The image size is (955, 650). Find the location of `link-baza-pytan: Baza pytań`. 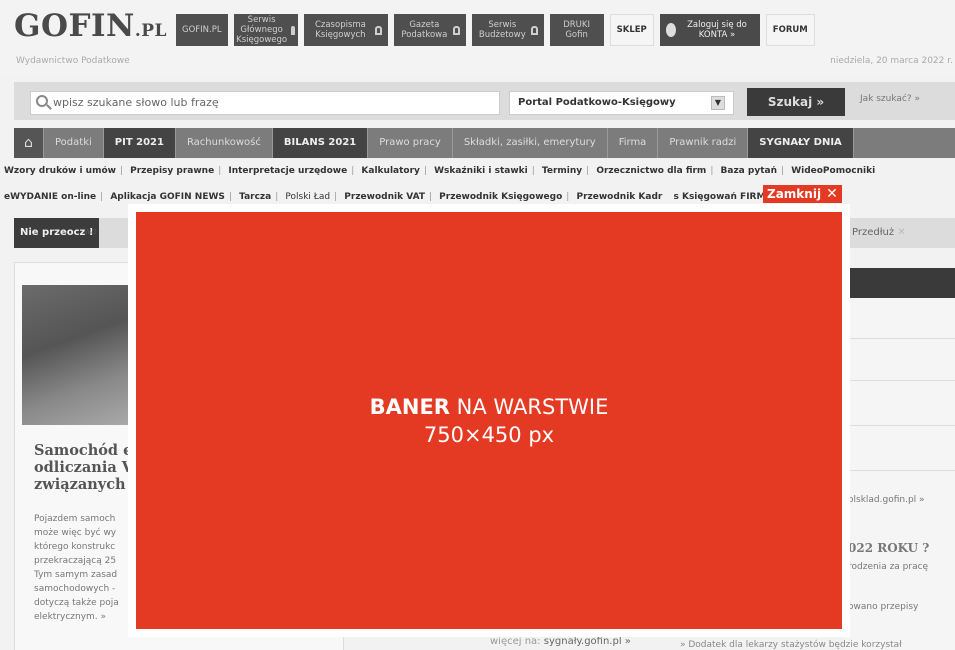

link-baza-pytan: Baza pytań is located at coordinates (749, 171).